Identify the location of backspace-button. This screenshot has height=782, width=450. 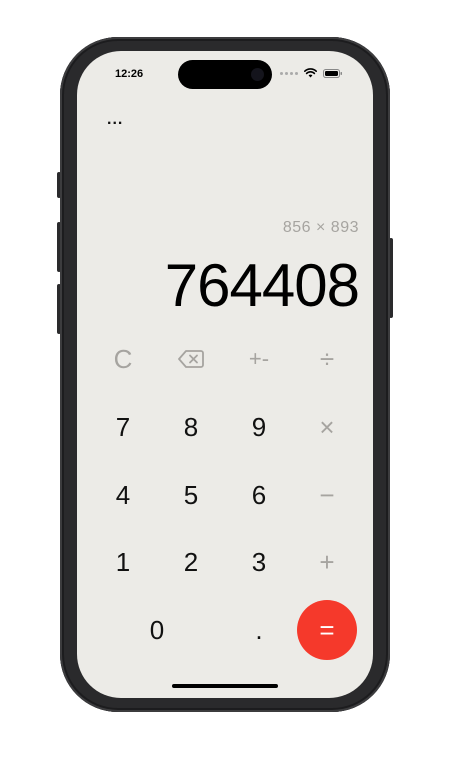
(191, 359).